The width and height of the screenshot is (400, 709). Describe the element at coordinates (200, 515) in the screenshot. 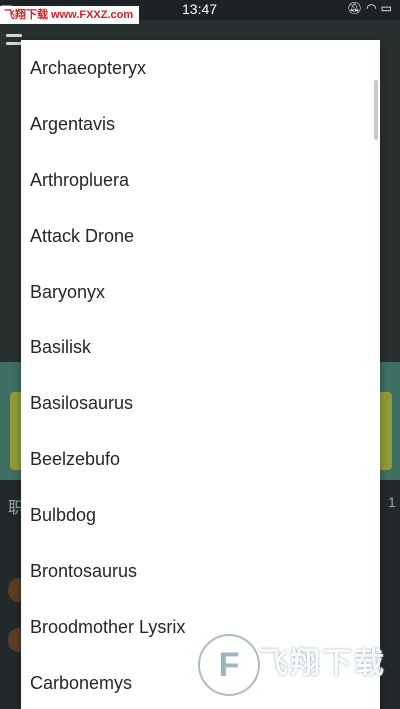

I see `list-item: Bulbdog` at that location.